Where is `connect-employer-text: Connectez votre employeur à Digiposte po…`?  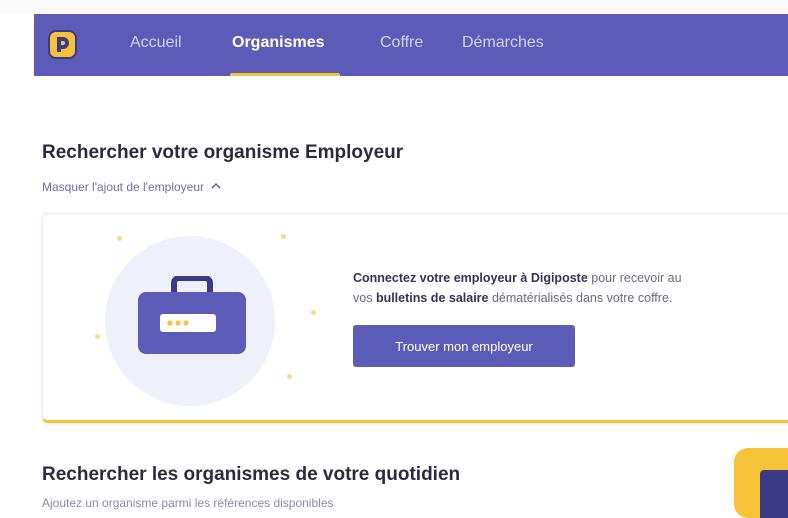
connect-employer-text: Connectez votre employeur à Digiposte po… is located at coordinates (517, 288).